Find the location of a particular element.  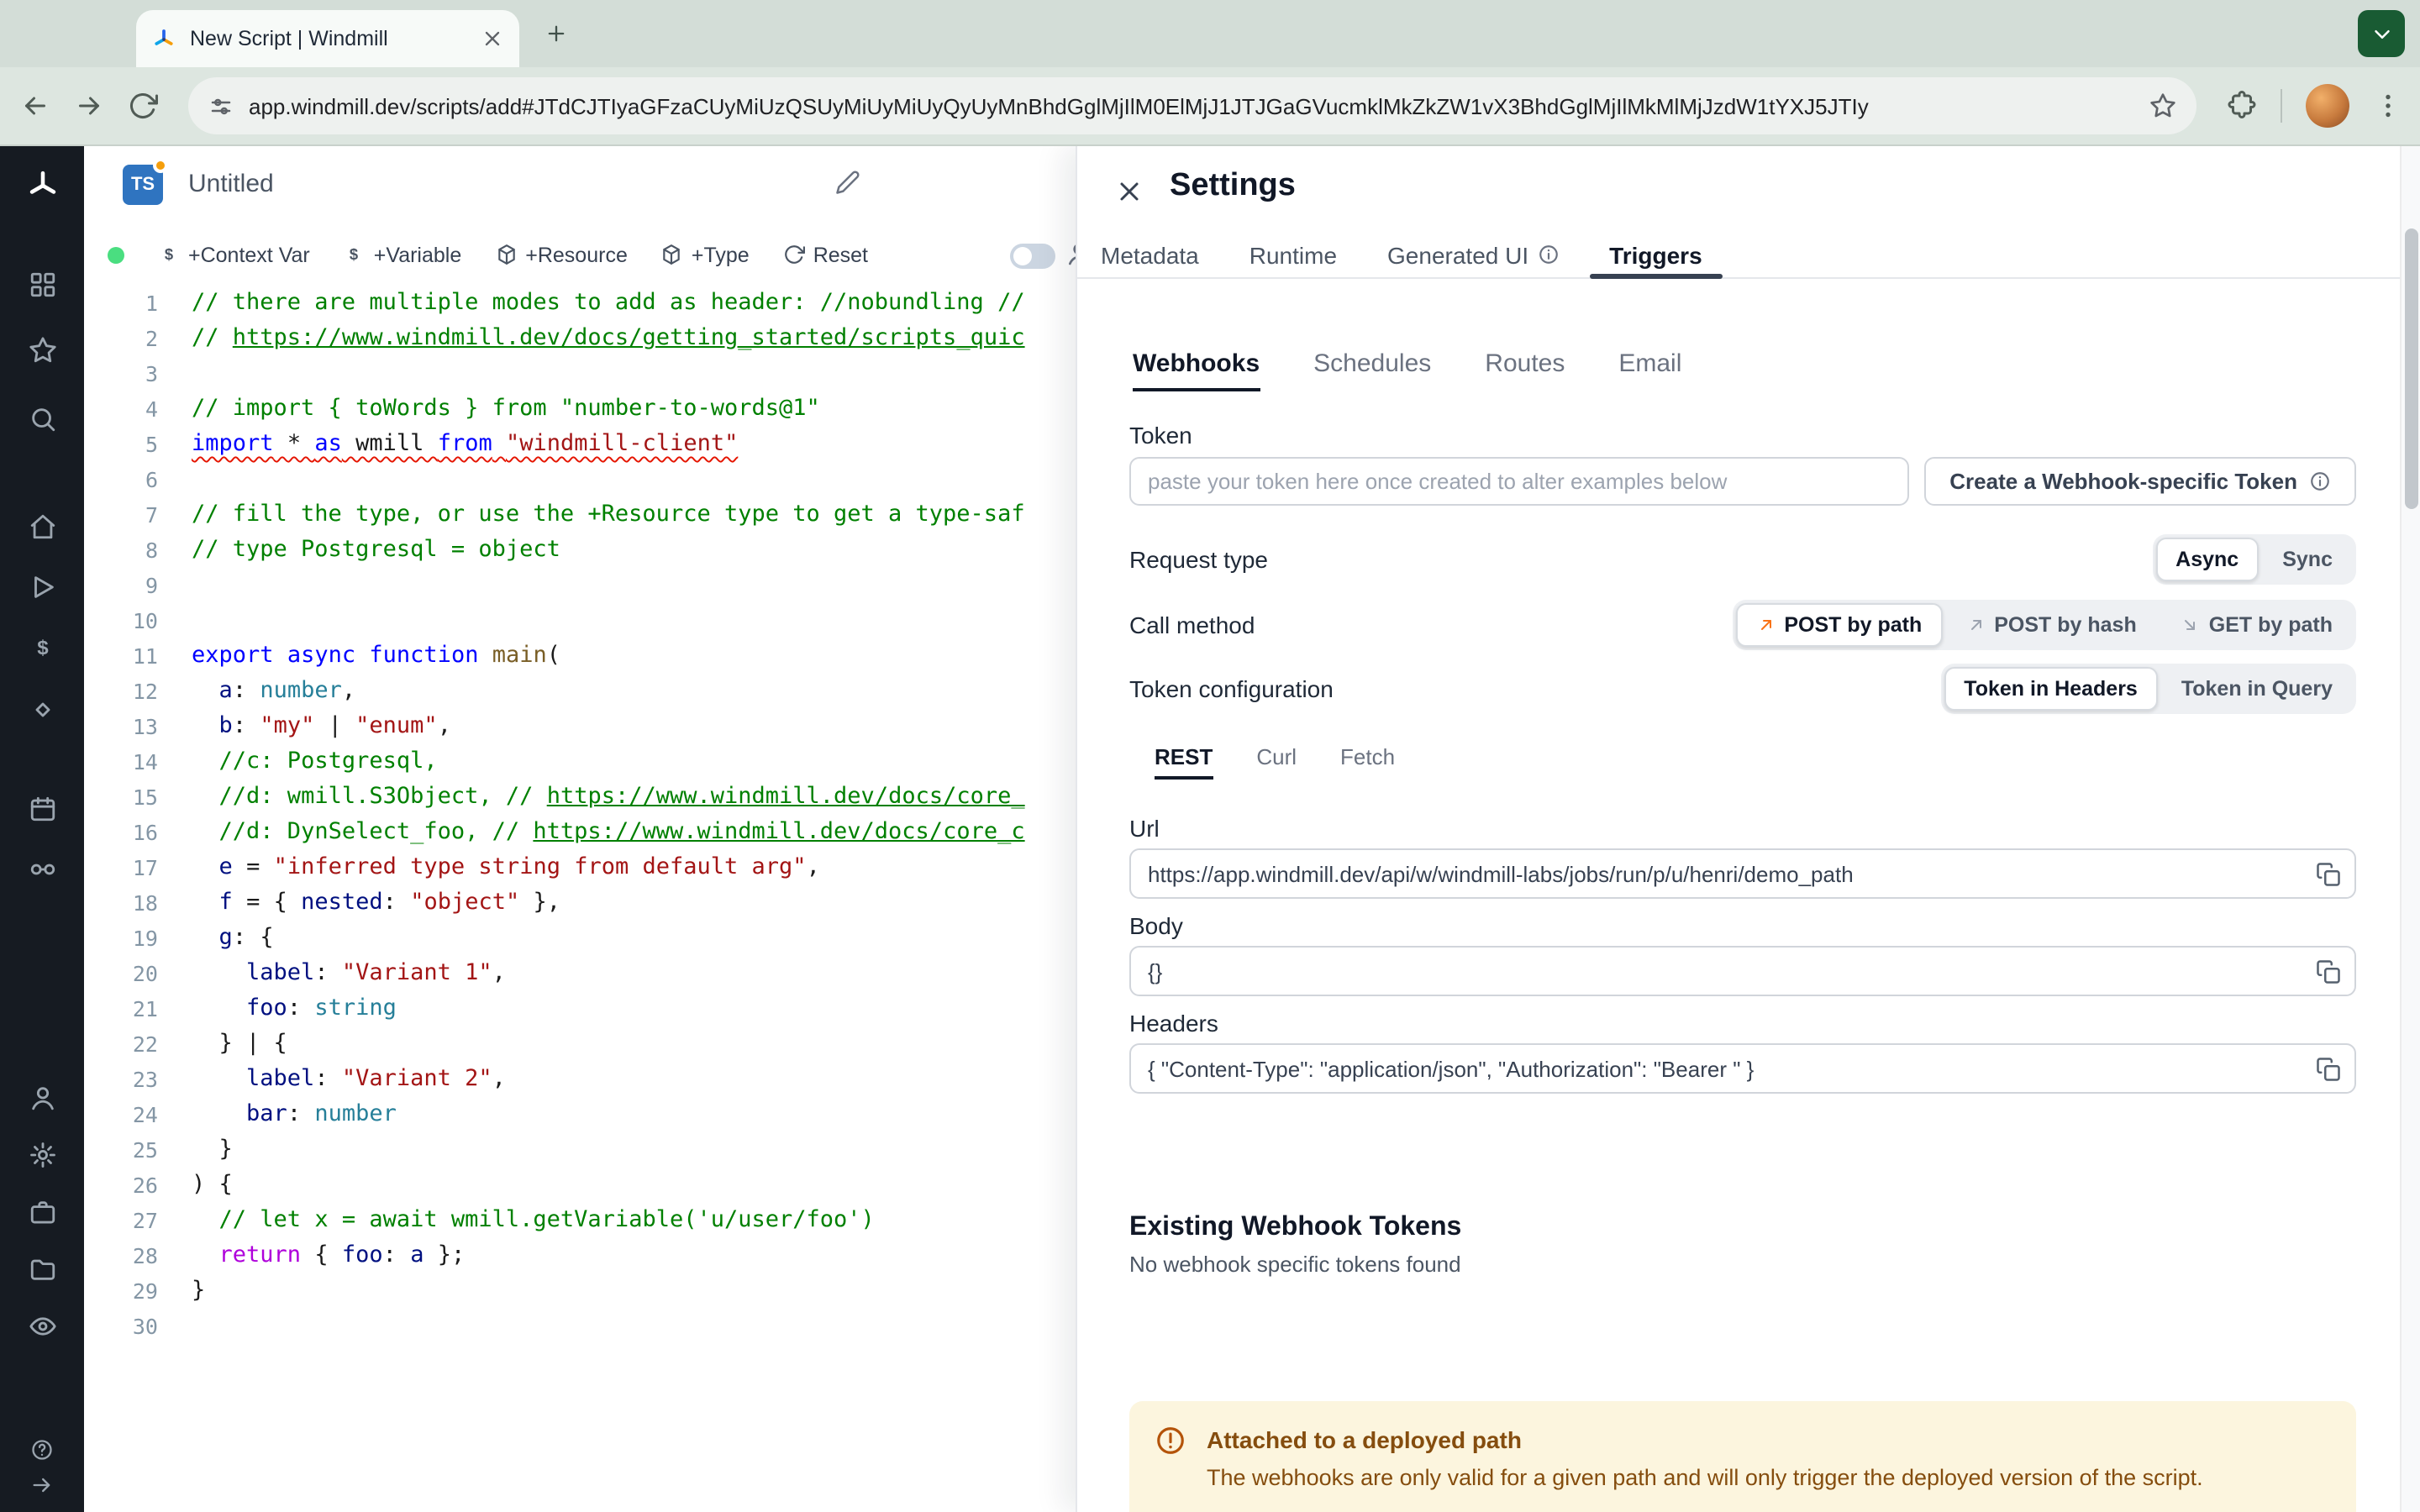

line-number: 29 is located at coordinates (145, 1291).